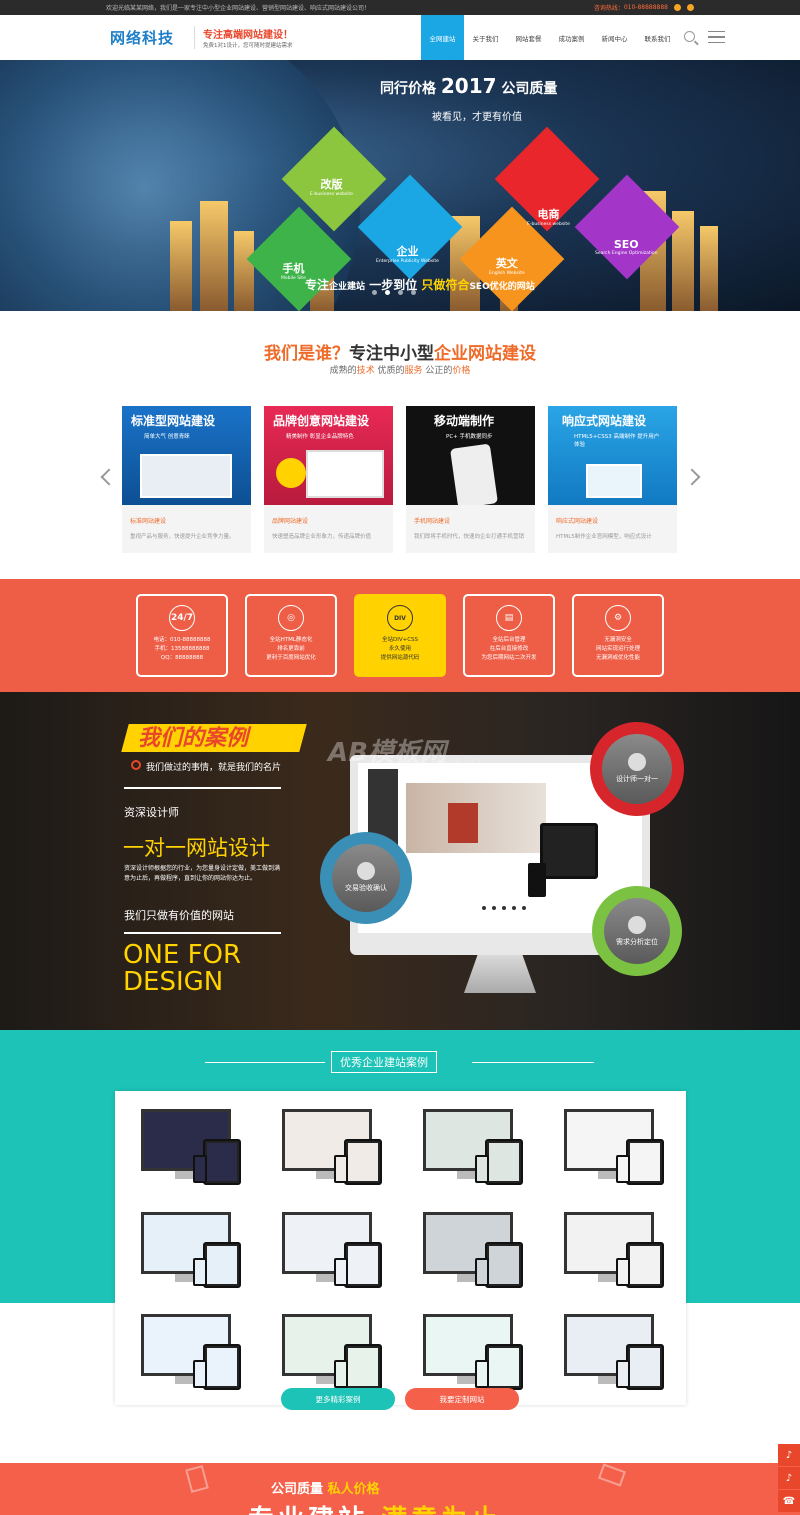 This screenshot has height=1515, width=800. What do you see at coordinates (306, 354) in the screenshot?
I see `title-part: 我们是谁？` at bounding box center [306, 354].